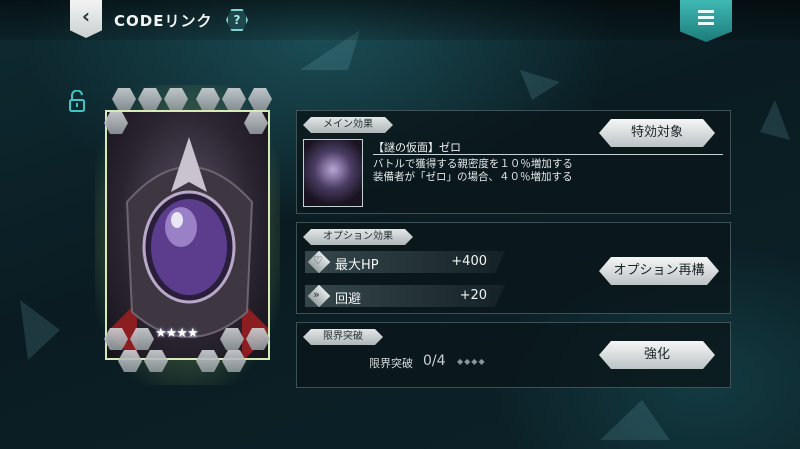  Describe the element at coordinates (348, 299) in the screenshot. I see `option-name: 回避` at that location.